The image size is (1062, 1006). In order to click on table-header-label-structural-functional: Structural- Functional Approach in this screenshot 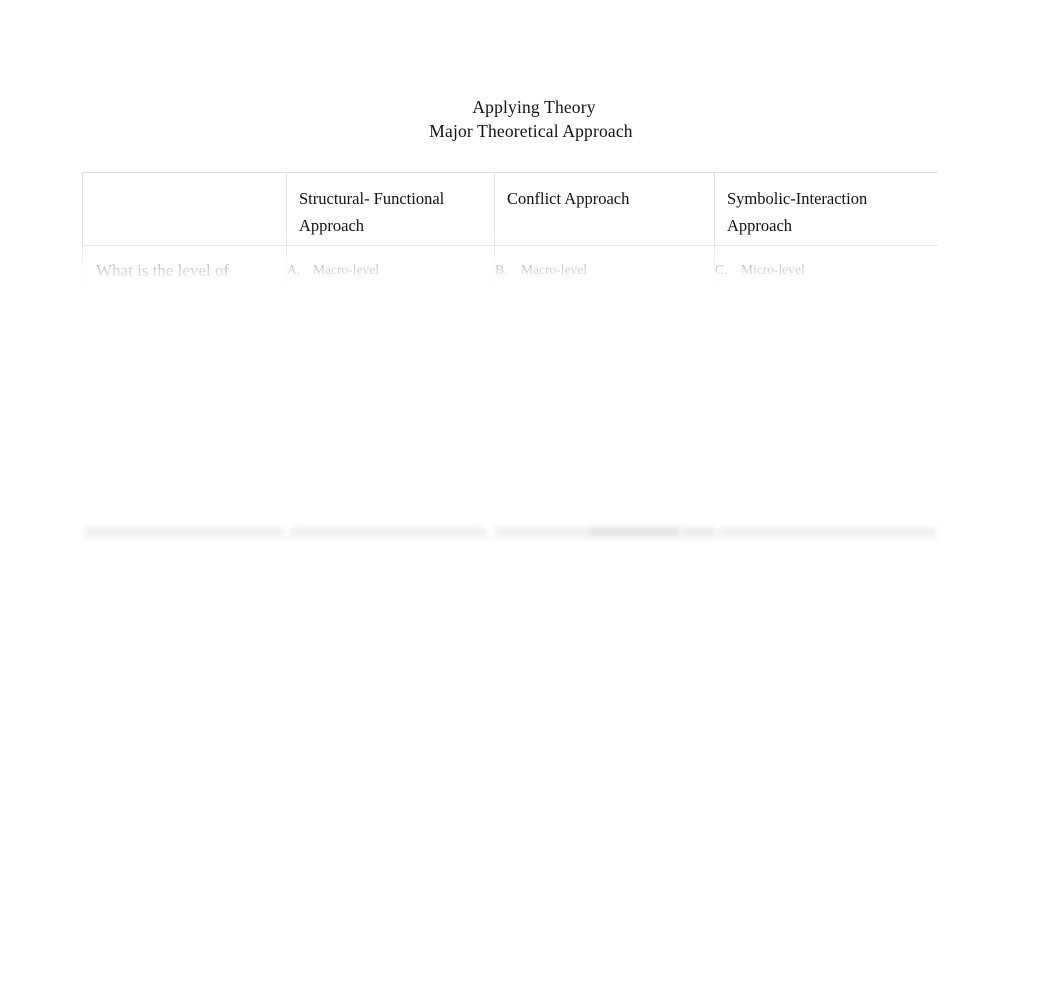, I will do `click(372, 212)`.